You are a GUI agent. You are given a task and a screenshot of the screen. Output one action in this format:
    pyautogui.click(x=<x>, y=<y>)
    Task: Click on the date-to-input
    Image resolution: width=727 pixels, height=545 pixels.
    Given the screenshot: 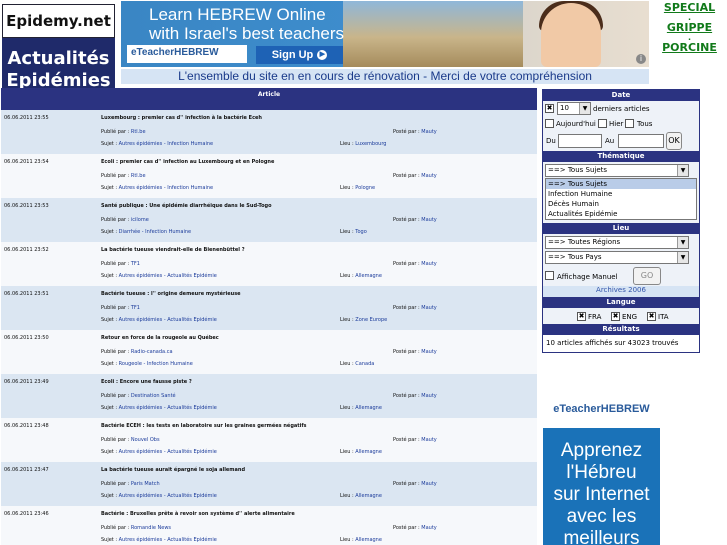 What is the action you would take?
    pyautogui.click(x=641, y=141)
    